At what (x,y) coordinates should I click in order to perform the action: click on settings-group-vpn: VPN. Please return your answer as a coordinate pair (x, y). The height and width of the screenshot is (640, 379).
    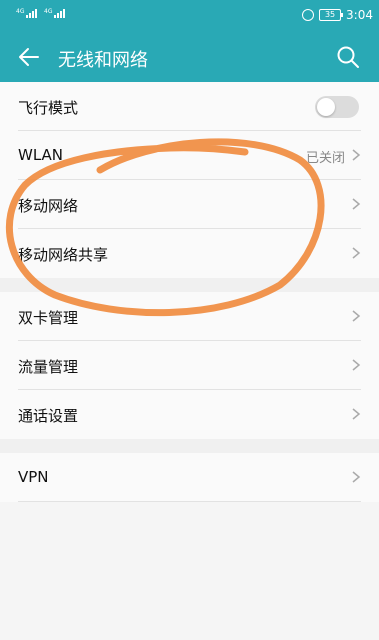
    Looking at the image, I should click on (189, 477).